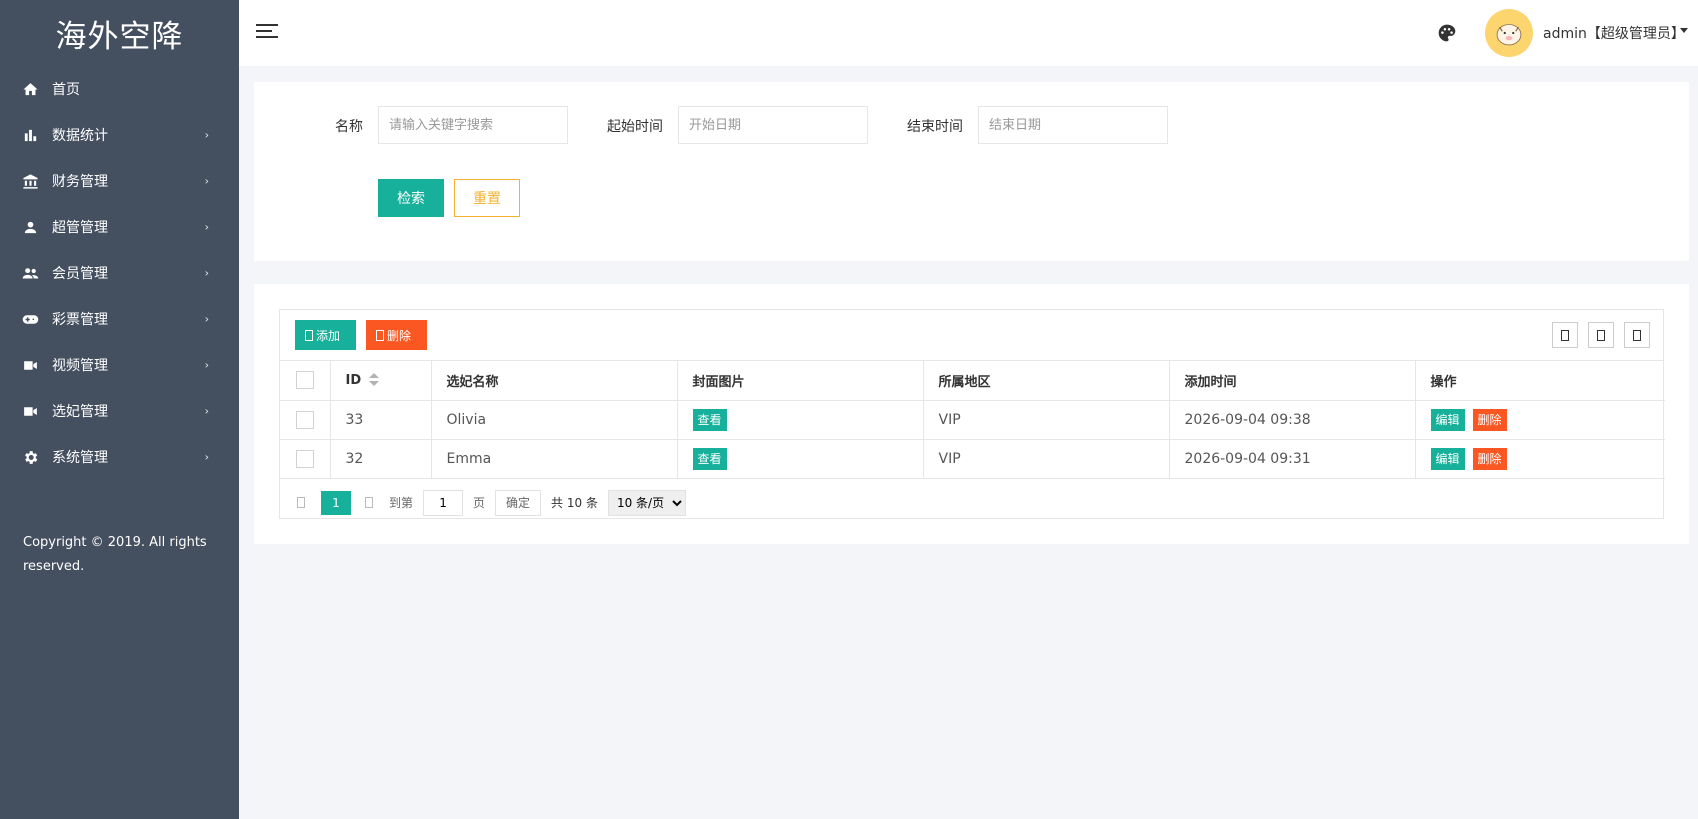 This screenshot has height=819, width=1698. I want to click on goto-page-input, so click(443, 502).